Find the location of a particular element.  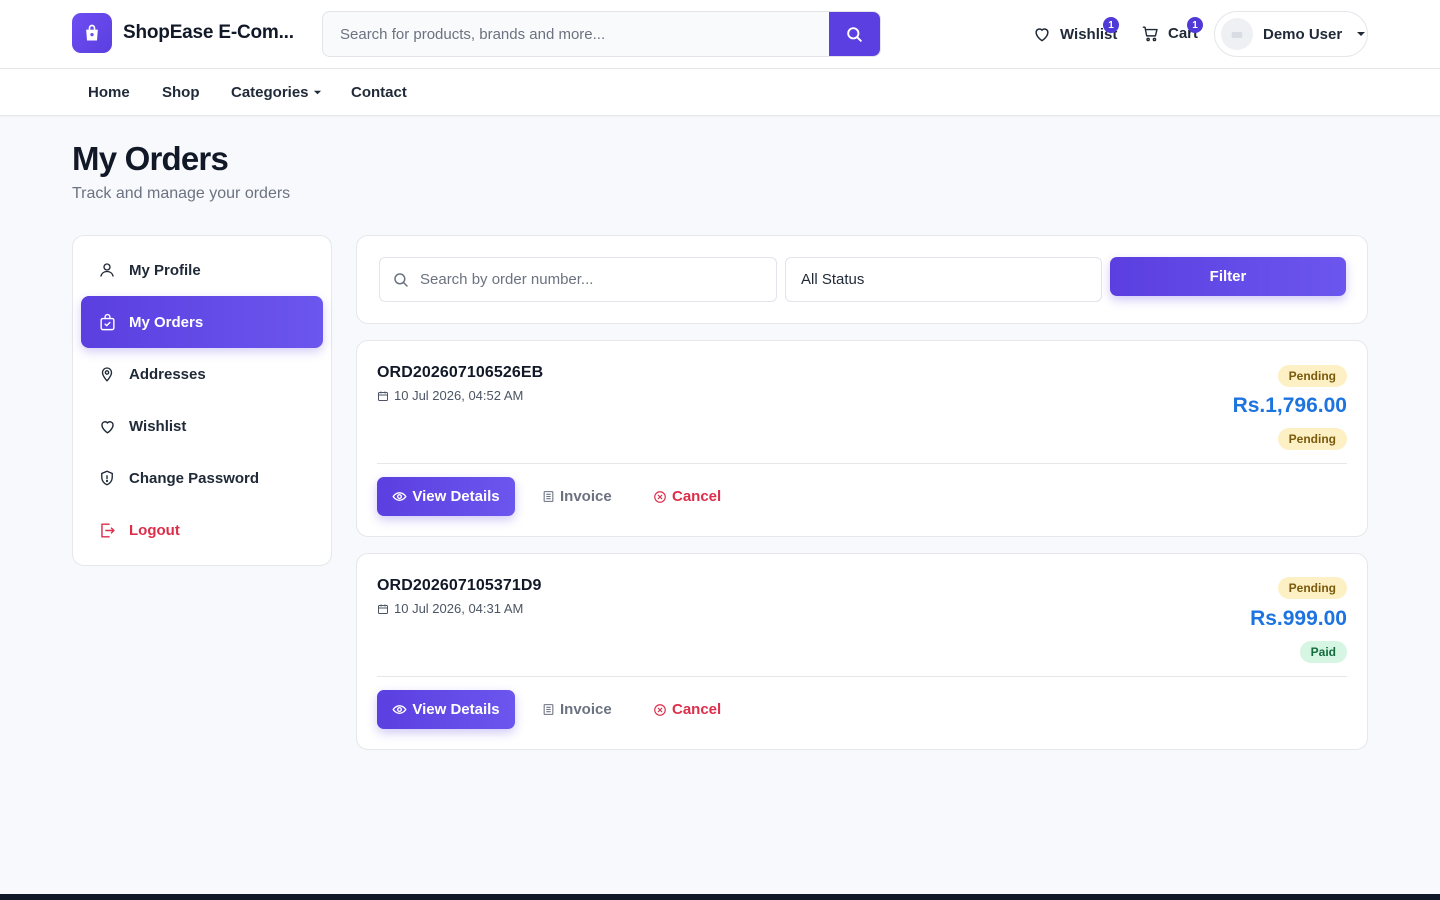

map-pin-icon is located at coordinates (107, 374).